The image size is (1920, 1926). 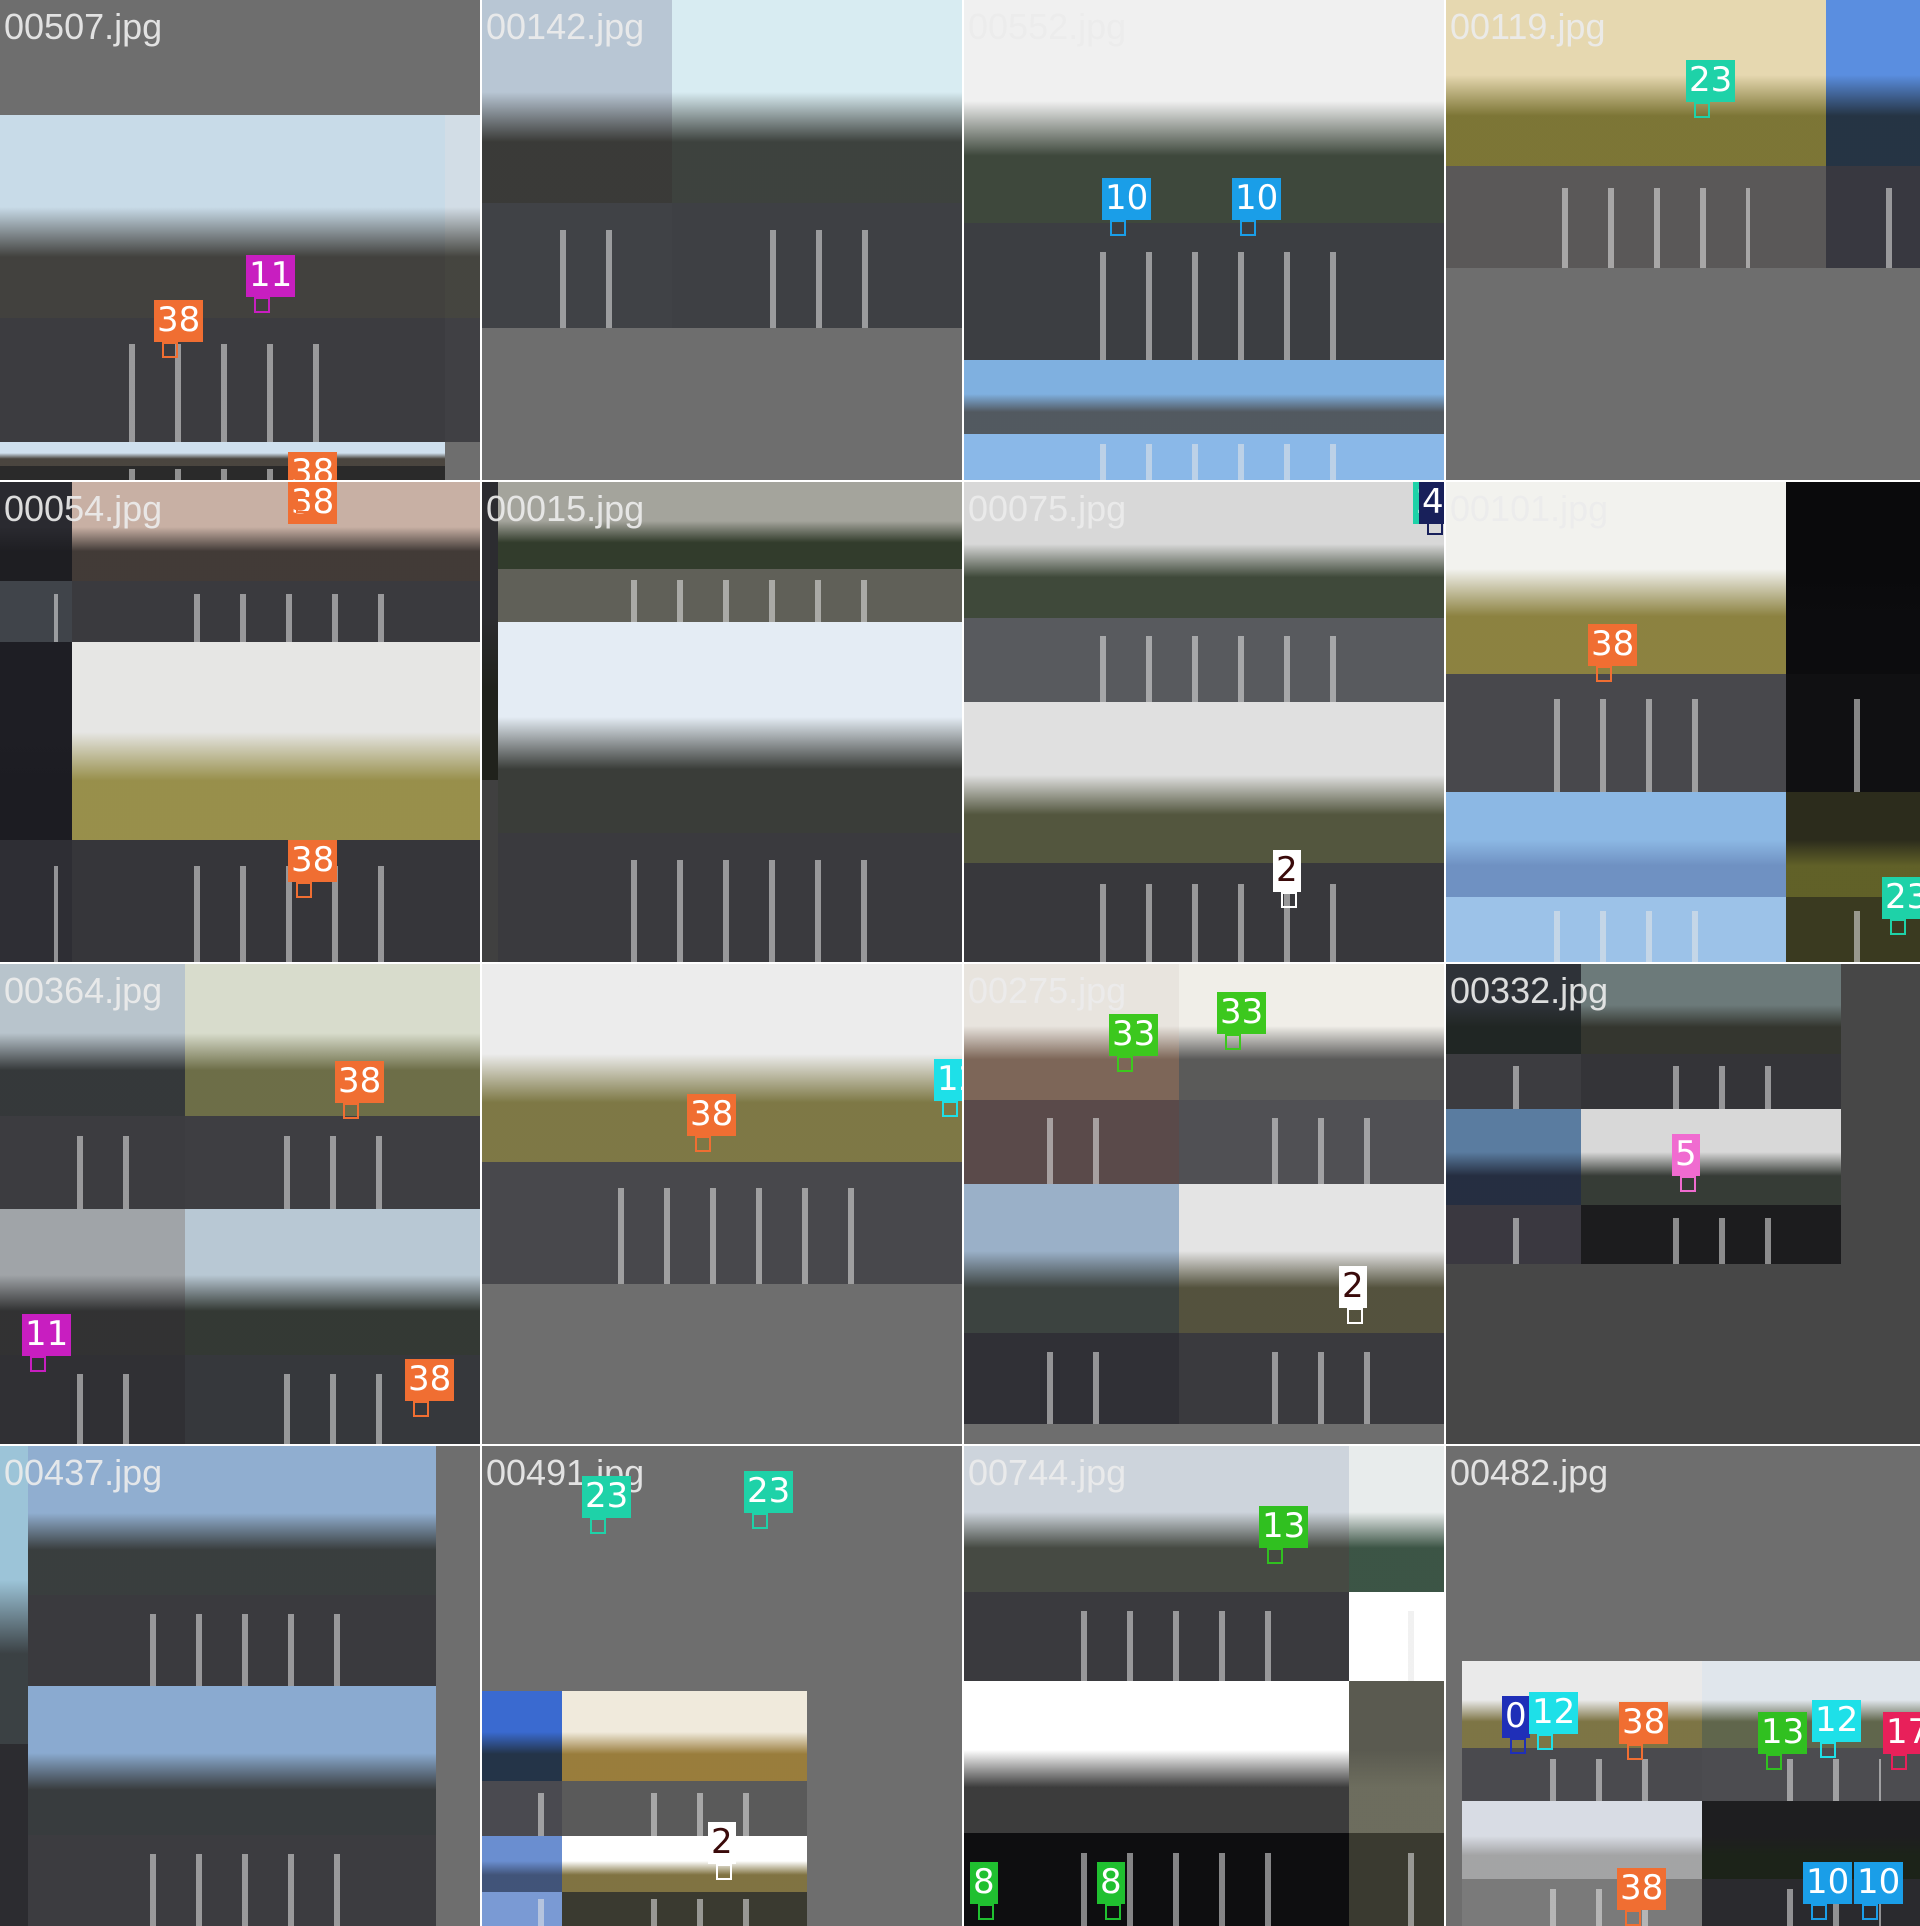 I want to click on image-filename: 00142.jpg, so click(x=565, y=26).